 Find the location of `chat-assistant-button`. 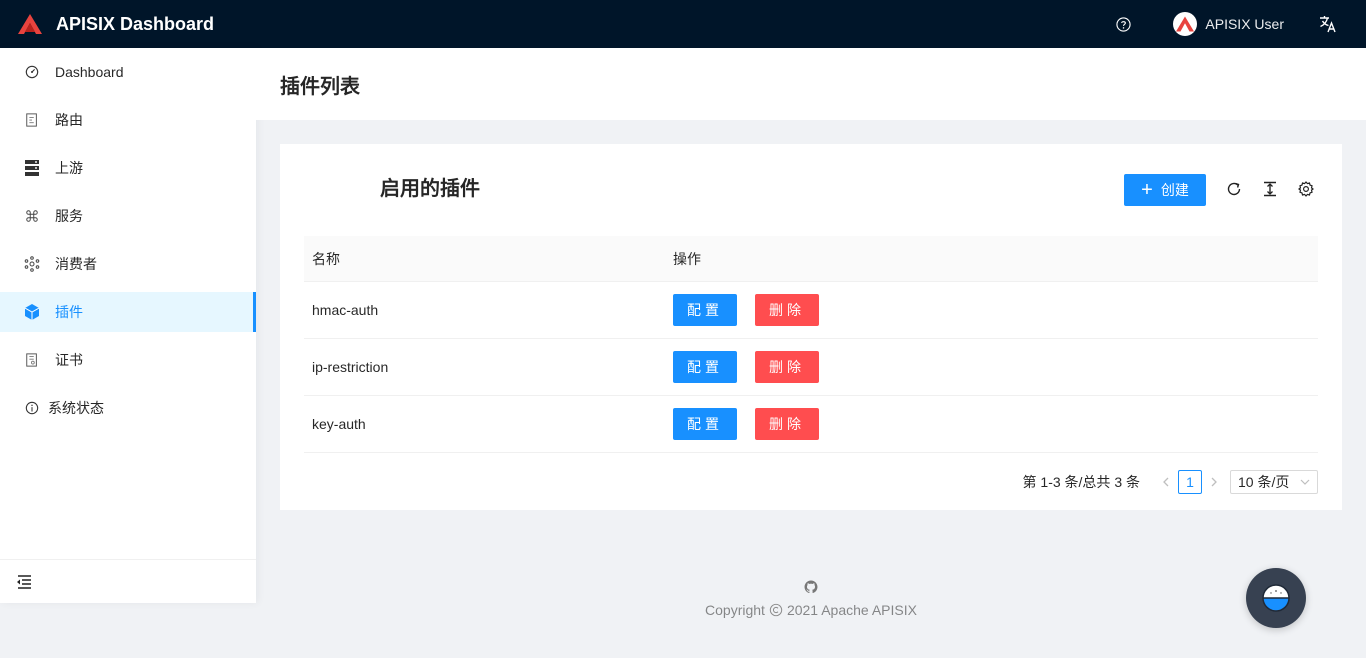

chat-assistant-button is located at coordinates (1276, 598).